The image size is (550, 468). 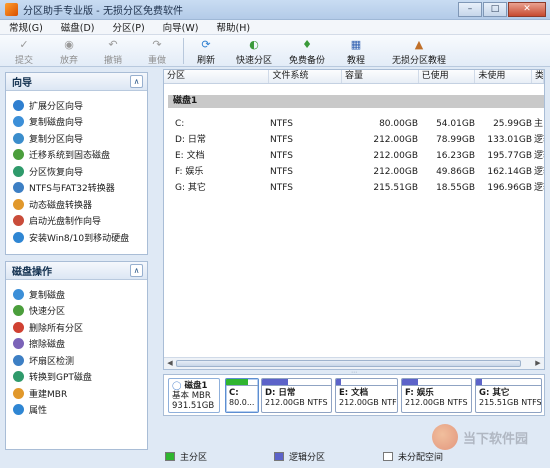 What do you see at coordinates (509, 172) in the screenshot?
I see `cell-free: 162.14GB` at bounding box center [509, 172].